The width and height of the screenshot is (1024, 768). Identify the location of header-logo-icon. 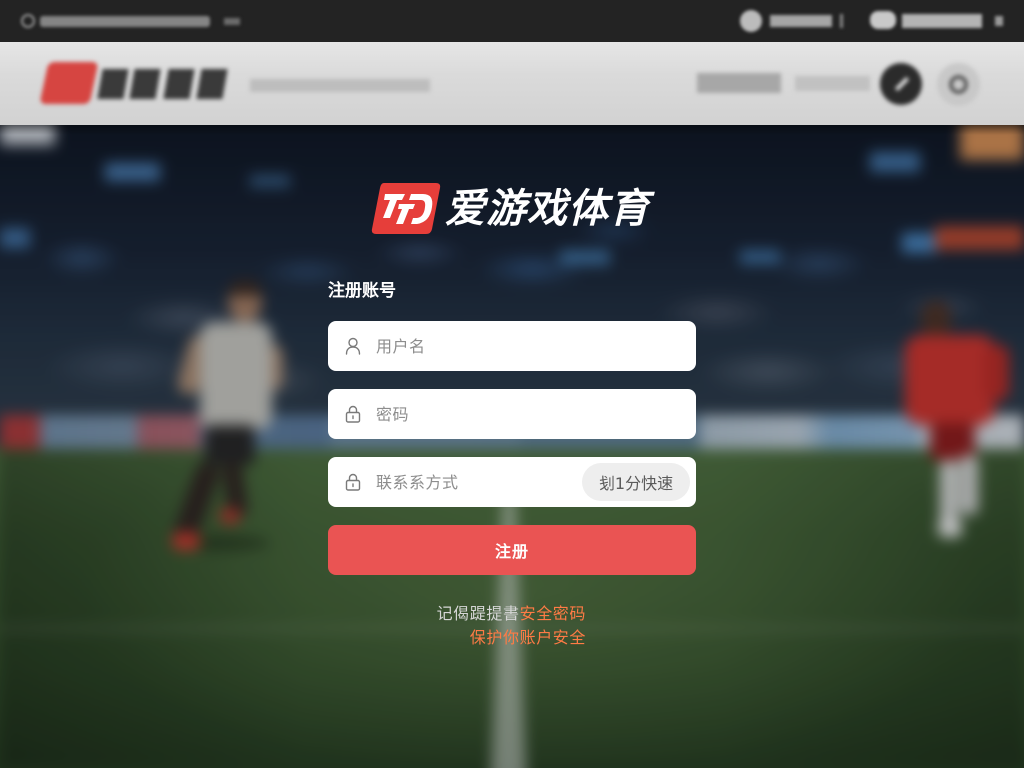
(69, 83).